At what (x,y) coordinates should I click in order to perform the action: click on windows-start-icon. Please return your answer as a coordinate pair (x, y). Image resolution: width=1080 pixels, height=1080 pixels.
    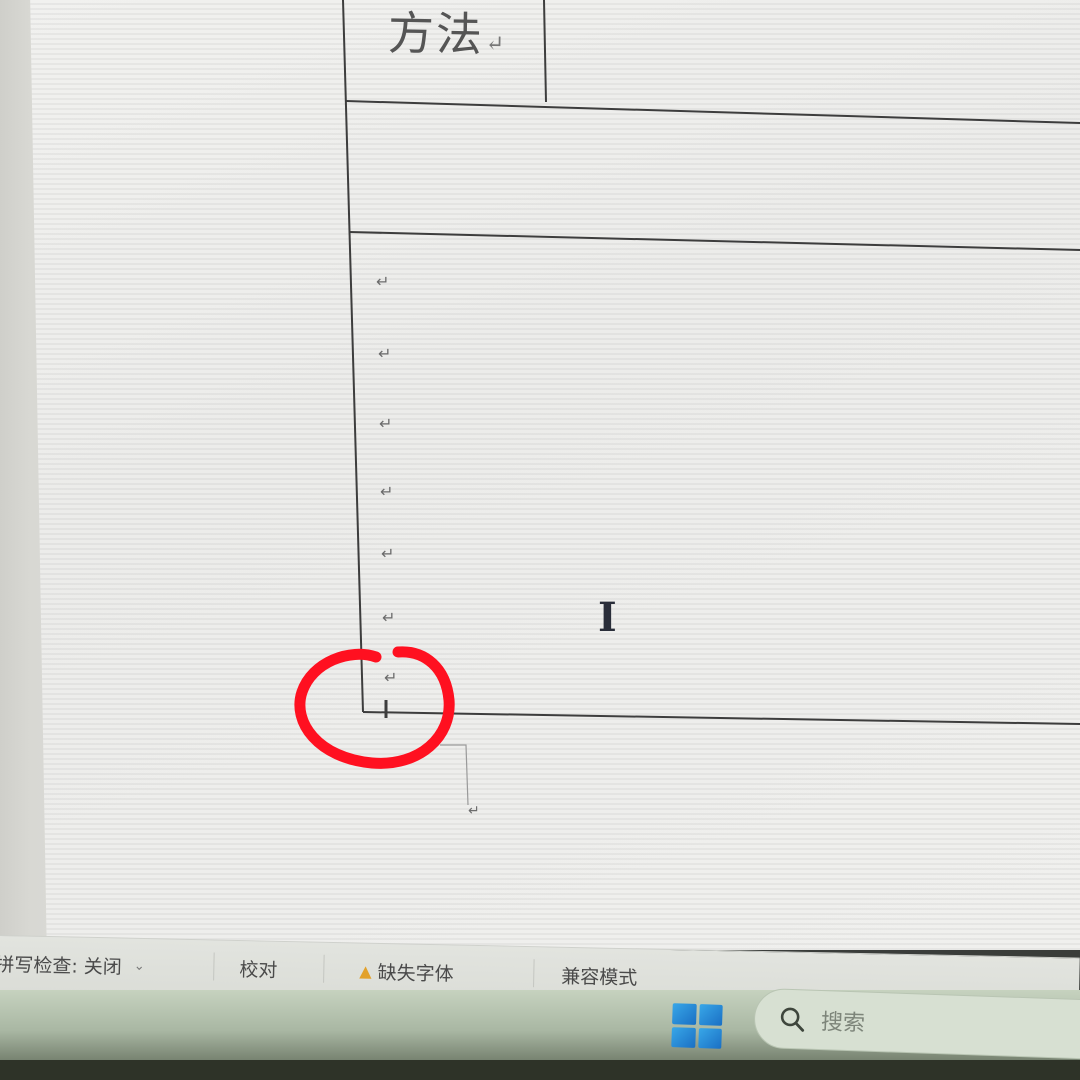
    Looking at the image, I should click on (697, 1026).